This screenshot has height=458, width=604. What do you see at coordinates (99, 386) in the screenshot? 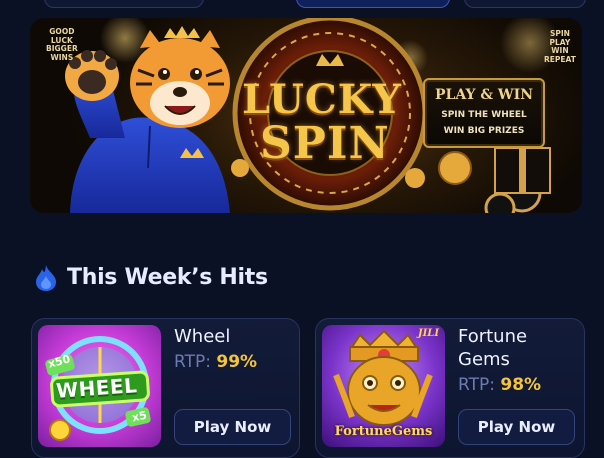
I see `game-thumbnail-wheel: x50 WHEEL x5` at bounding box center [99, 386].